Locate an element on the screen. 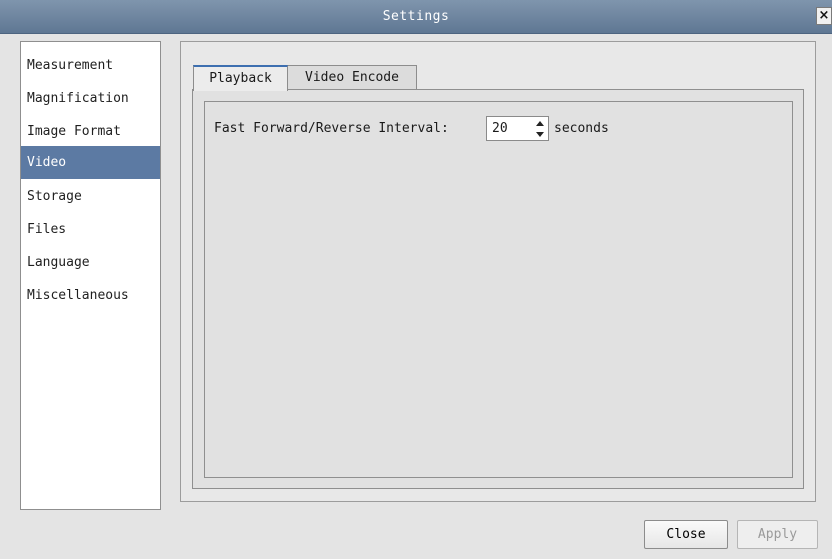 The height and width of the screenshot is (559, 832). title-bar: Settings × is located at coordinates (416, 17).